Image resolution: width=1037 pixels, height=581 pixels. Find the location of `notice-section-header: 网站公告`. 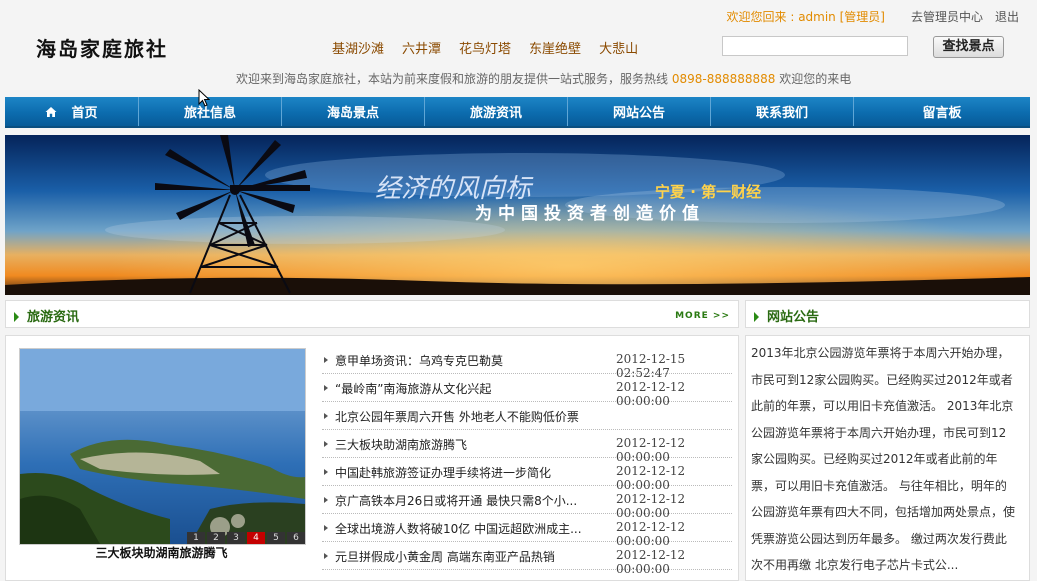

notice-section-header: 网站公告 is located at coordinates (887, 314).